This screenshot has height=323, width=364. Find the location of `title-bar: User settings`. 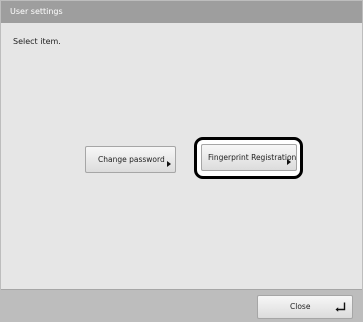

title-bar: User settings is located at coordinates (181, 12).